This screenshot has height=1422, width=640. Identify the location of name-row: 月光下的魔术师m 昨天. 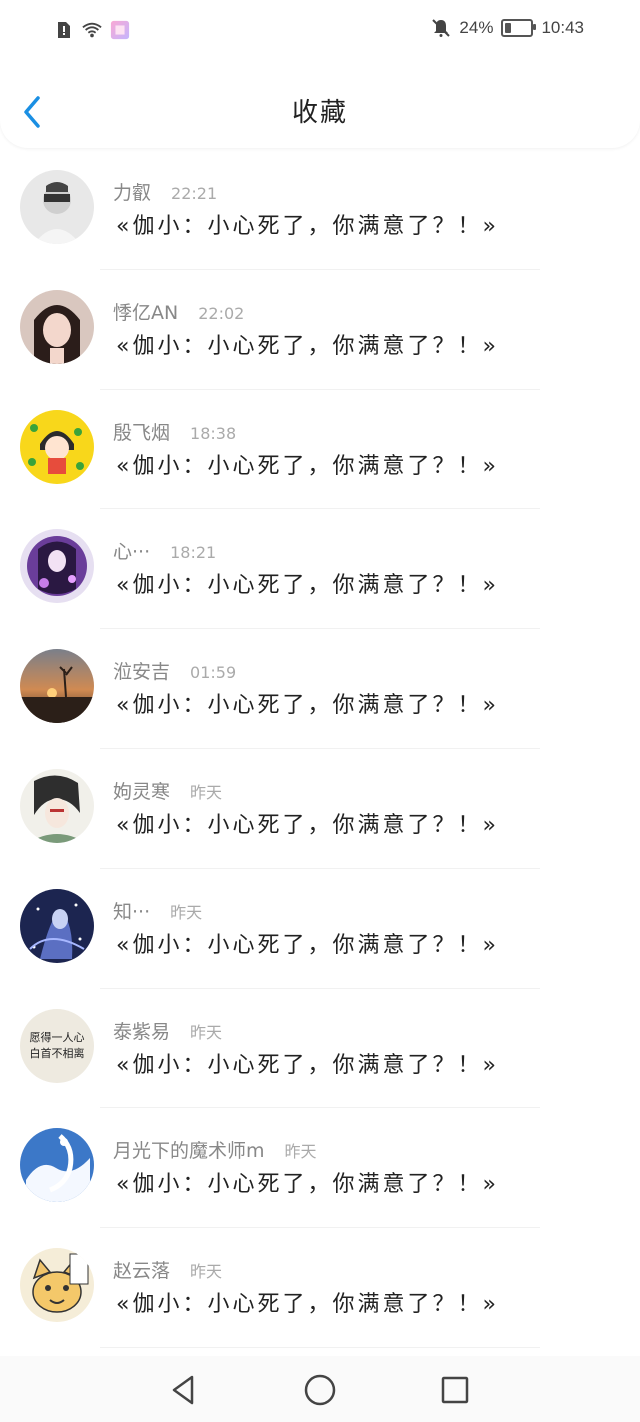
(215, 1149).